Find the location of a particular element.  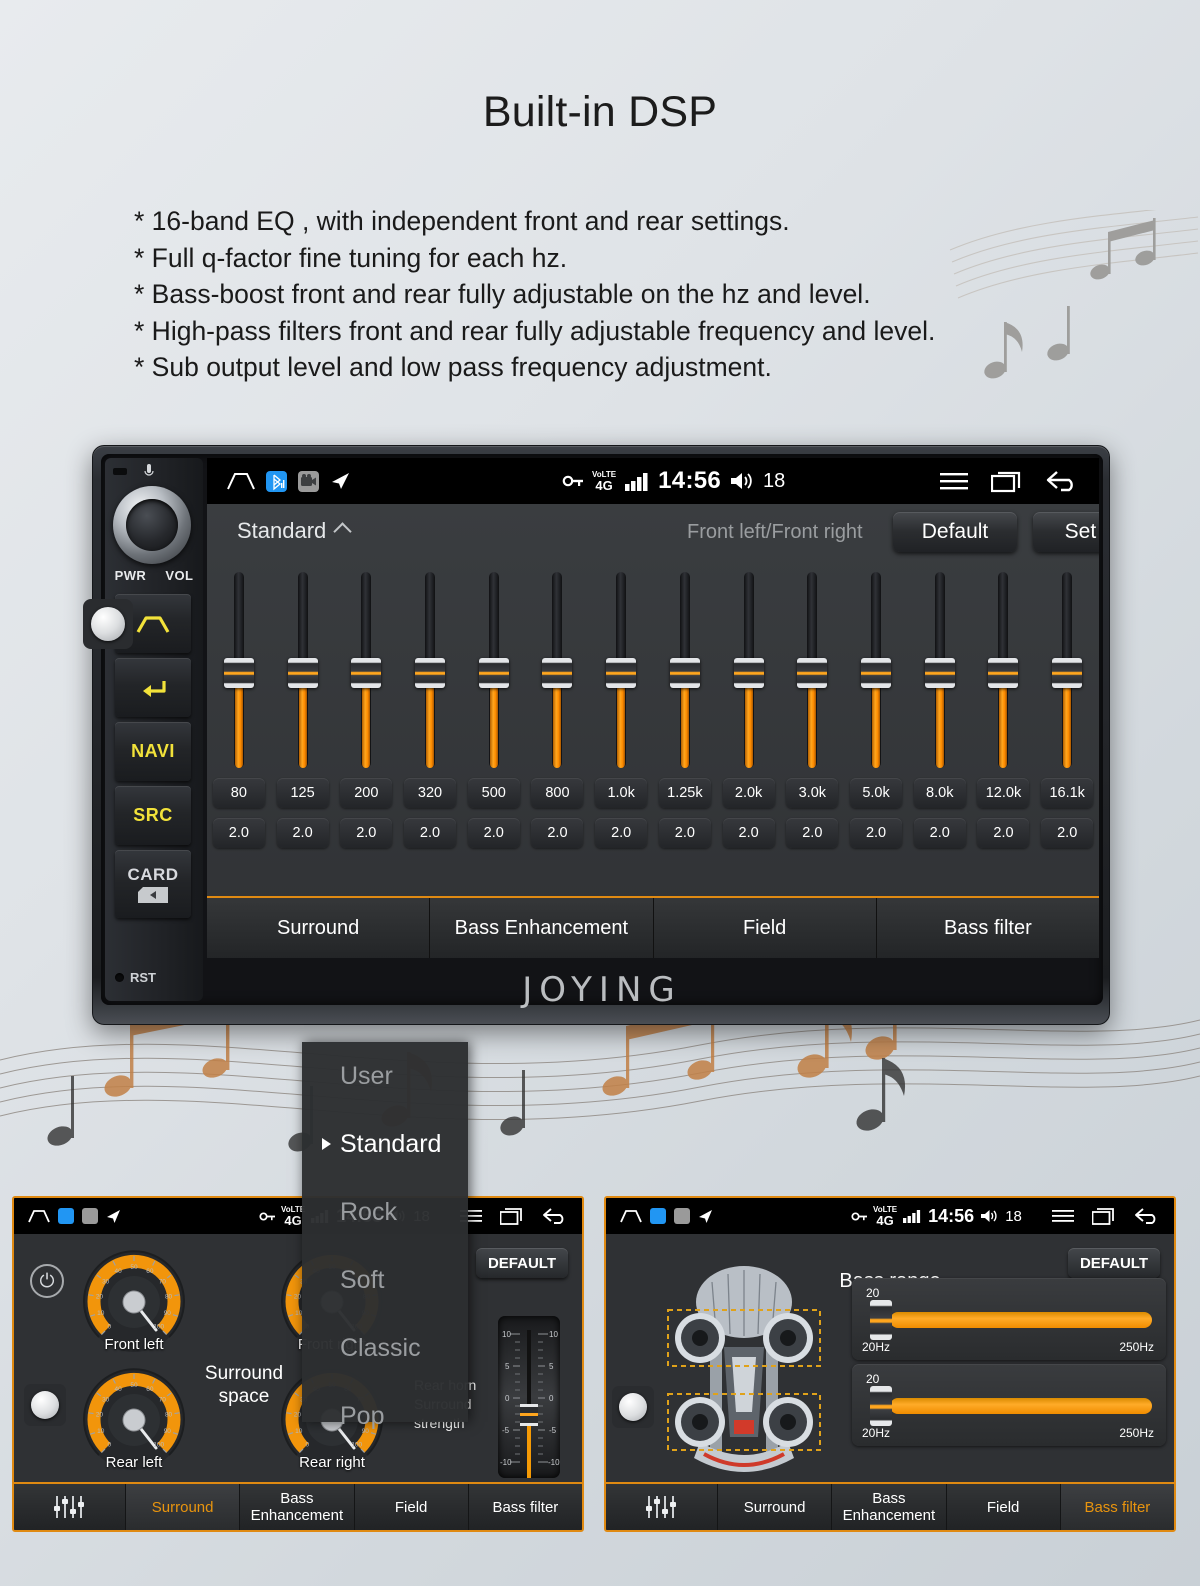

bass-range-slider-front: 20 20Hz 250Hz is located at coordinates (1009, 1319).